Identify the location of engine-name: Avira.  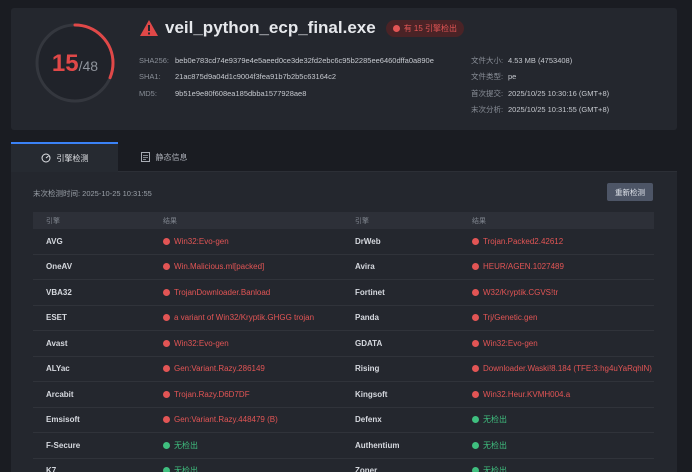
(365, 267).